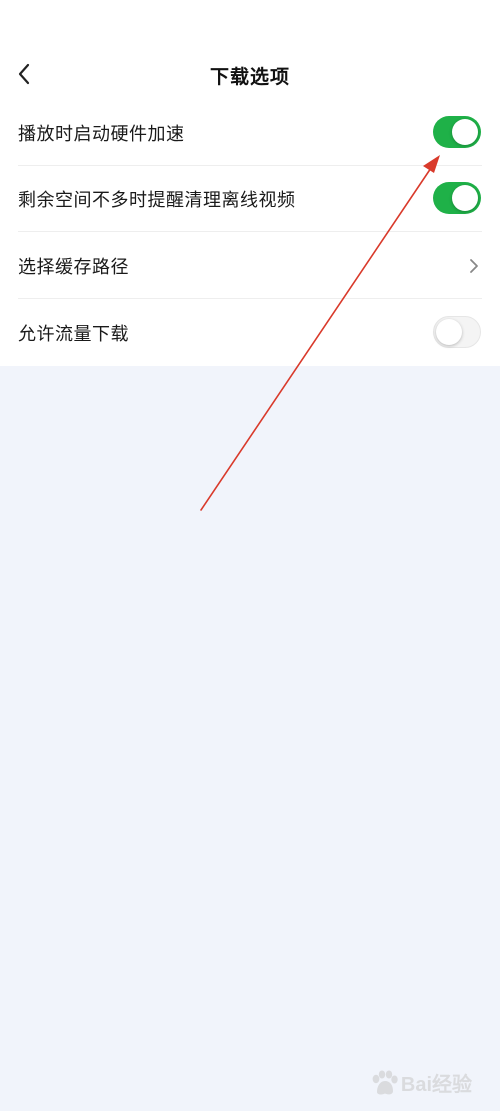  Describe the element at coordinates (250, 133) in the screenshot. I see `setting-hardware-acceleration: 播放时启动硬件加速` at that location.